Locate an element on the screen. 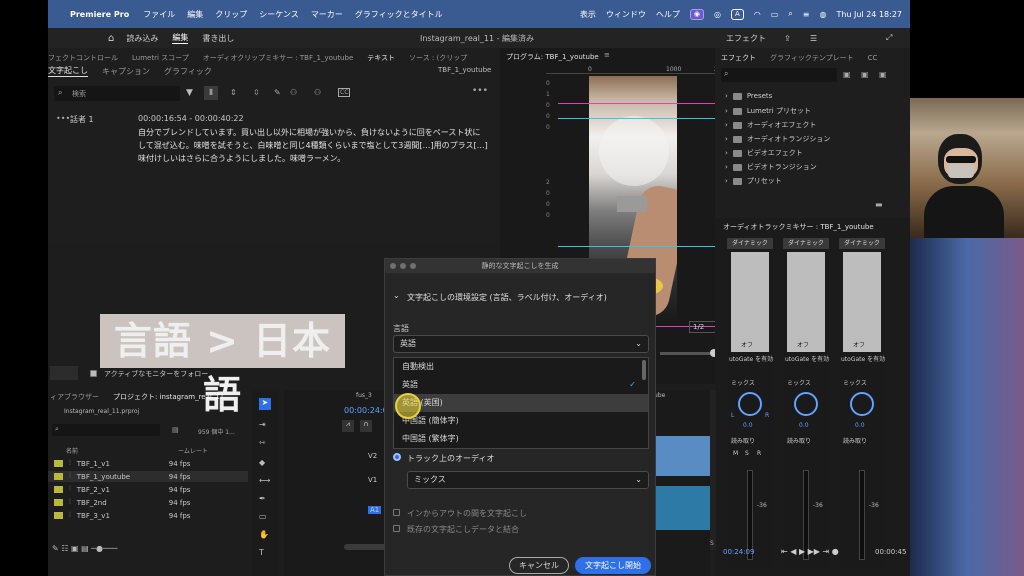 The width and height of the screenshot is (1024, 576). tab-effects: エフェクト is located at coordinates (738, 58).